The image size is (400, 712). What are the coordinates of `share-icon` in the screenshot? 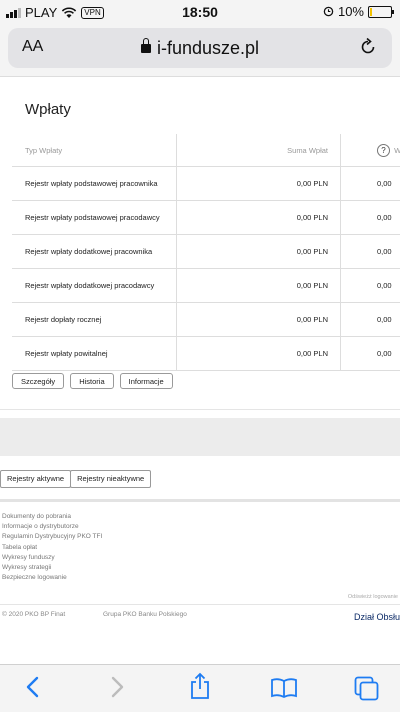 It's located at (200, 686).